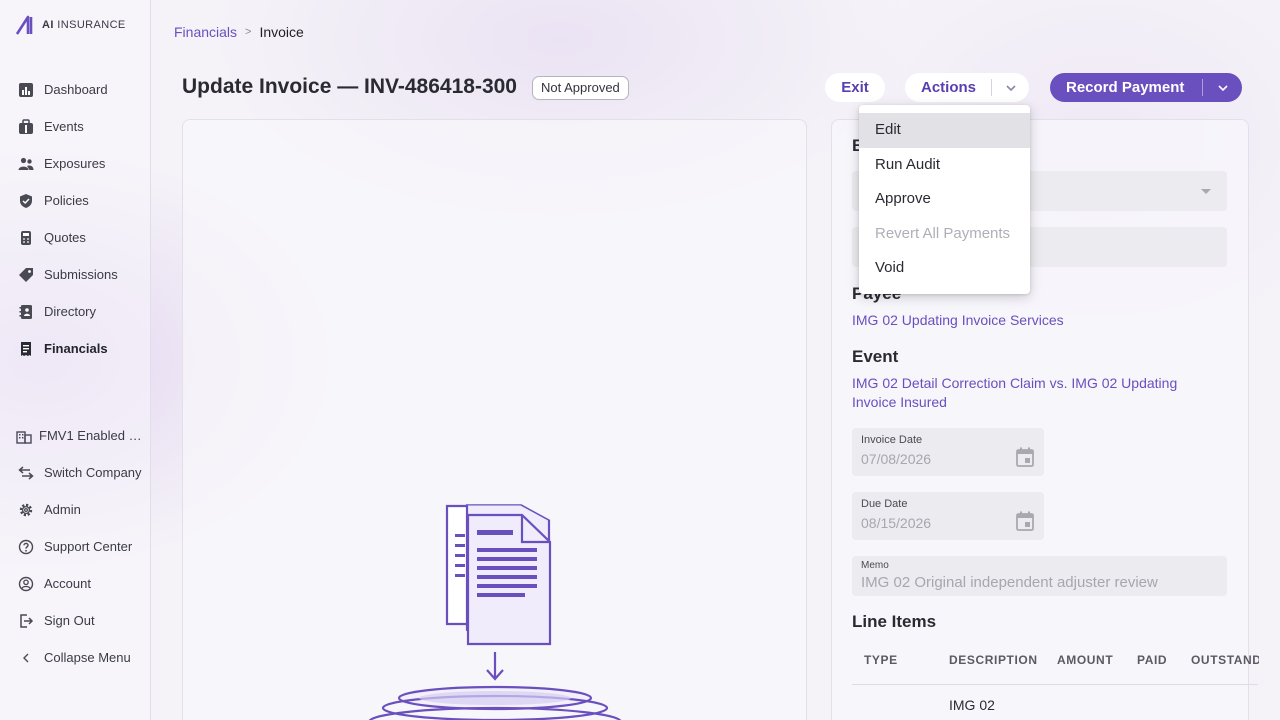  I want to click on column-header-type: TYPE, so click(881, 660).